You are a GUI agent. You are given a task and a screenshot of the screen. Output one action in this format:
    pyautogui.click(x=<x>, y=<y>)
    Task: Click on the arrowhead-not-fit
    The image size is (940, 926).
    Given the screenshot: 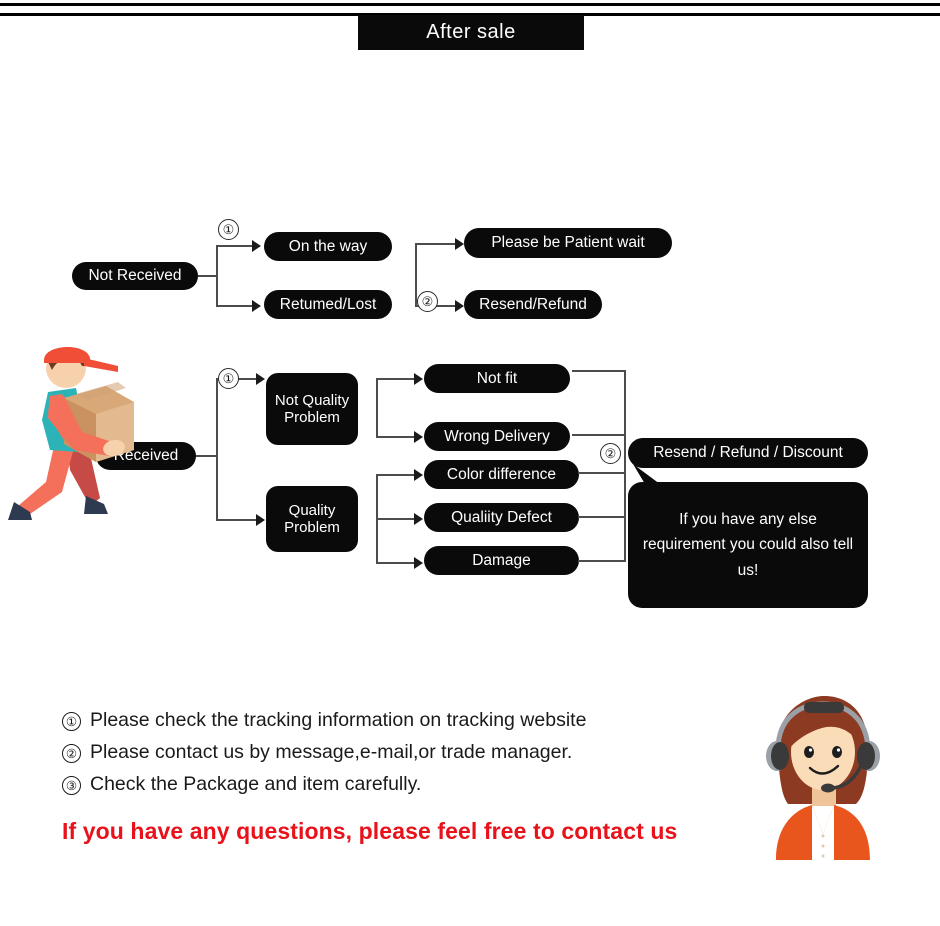 What is the action you would take?
    pyautogui.click(x=418, y=379)
    